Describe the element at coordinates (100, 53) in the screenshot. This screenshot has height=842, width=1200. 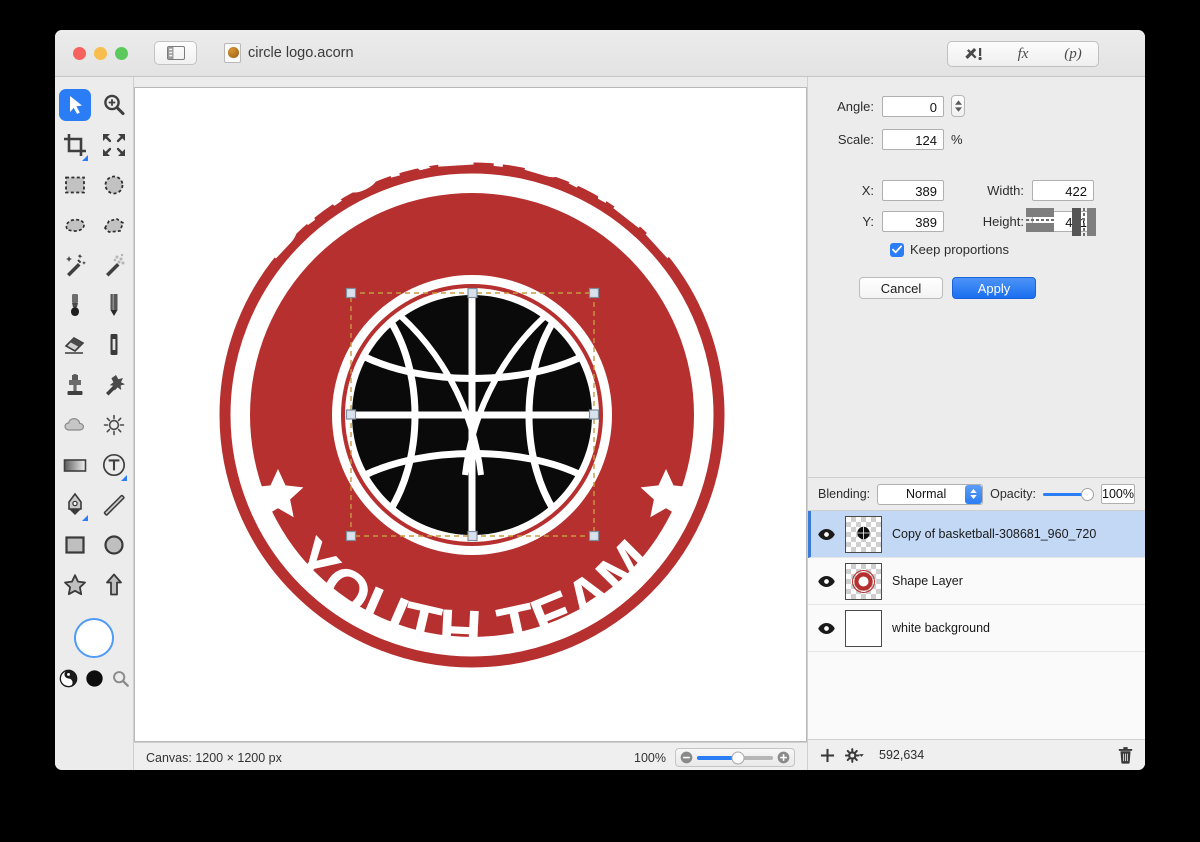
I see `minimize-button` at that location.